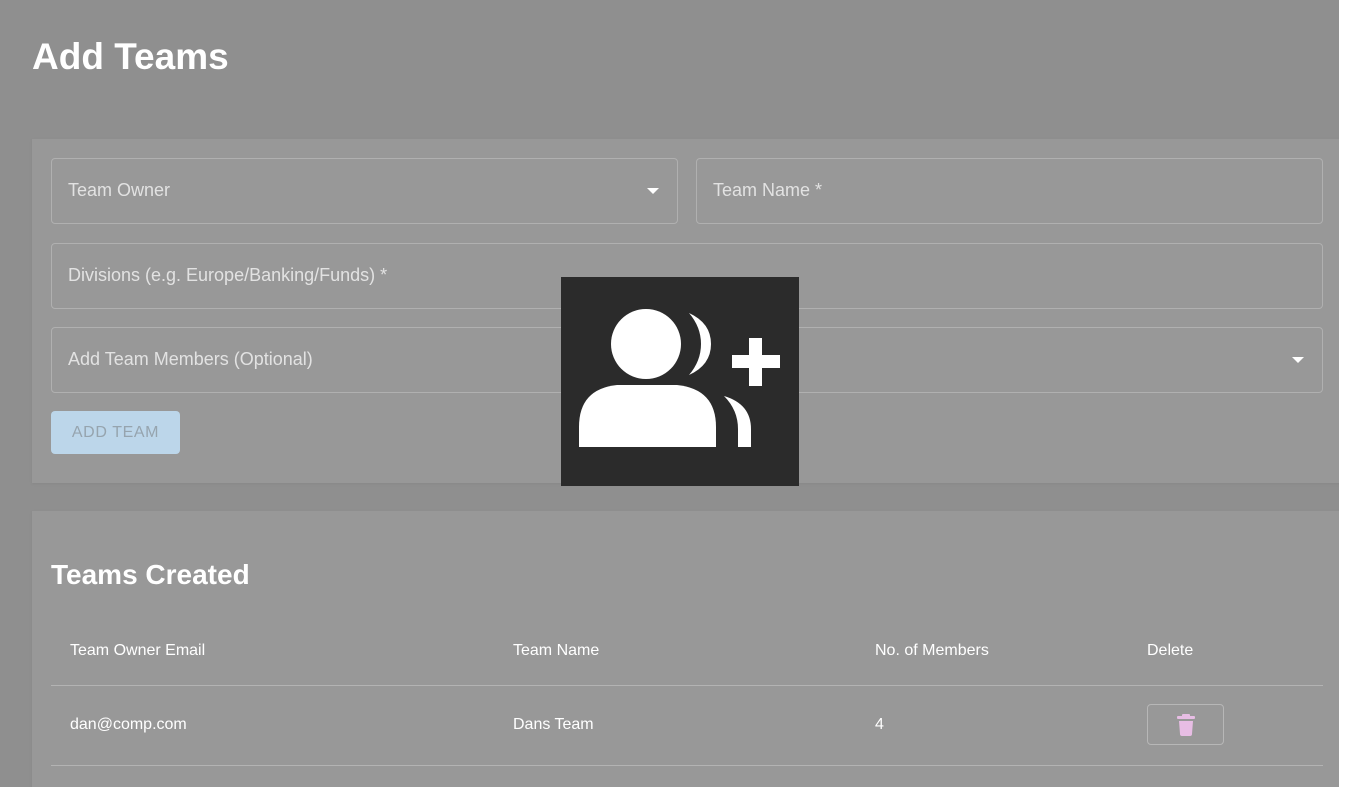 The width and height of the screenshot is (1368, 793). I want to click on column-header-delete: Delete, so click(1170, 650).